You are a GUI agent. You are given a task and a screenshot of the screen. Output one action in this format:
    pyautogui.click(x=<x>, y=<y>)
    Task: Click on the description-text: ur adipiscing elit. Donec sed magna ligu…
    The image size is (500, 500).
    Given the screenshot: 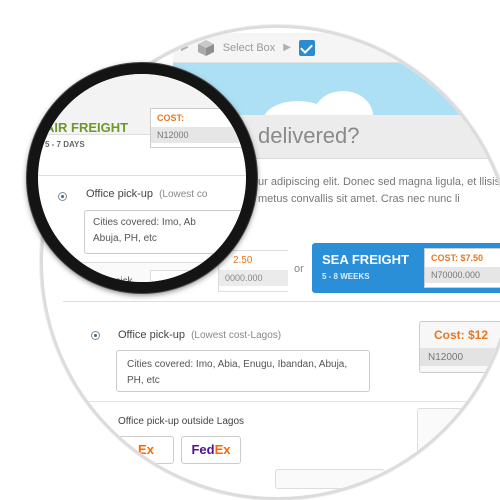 What is the action you would take?
    pyautogui.click(x=379, y=190)
    